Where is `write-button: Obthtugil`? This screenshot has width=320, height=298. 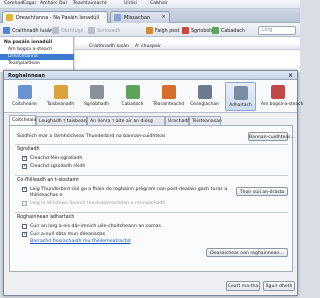 write-button: Obthtugil is located at coordinates (67, 30).